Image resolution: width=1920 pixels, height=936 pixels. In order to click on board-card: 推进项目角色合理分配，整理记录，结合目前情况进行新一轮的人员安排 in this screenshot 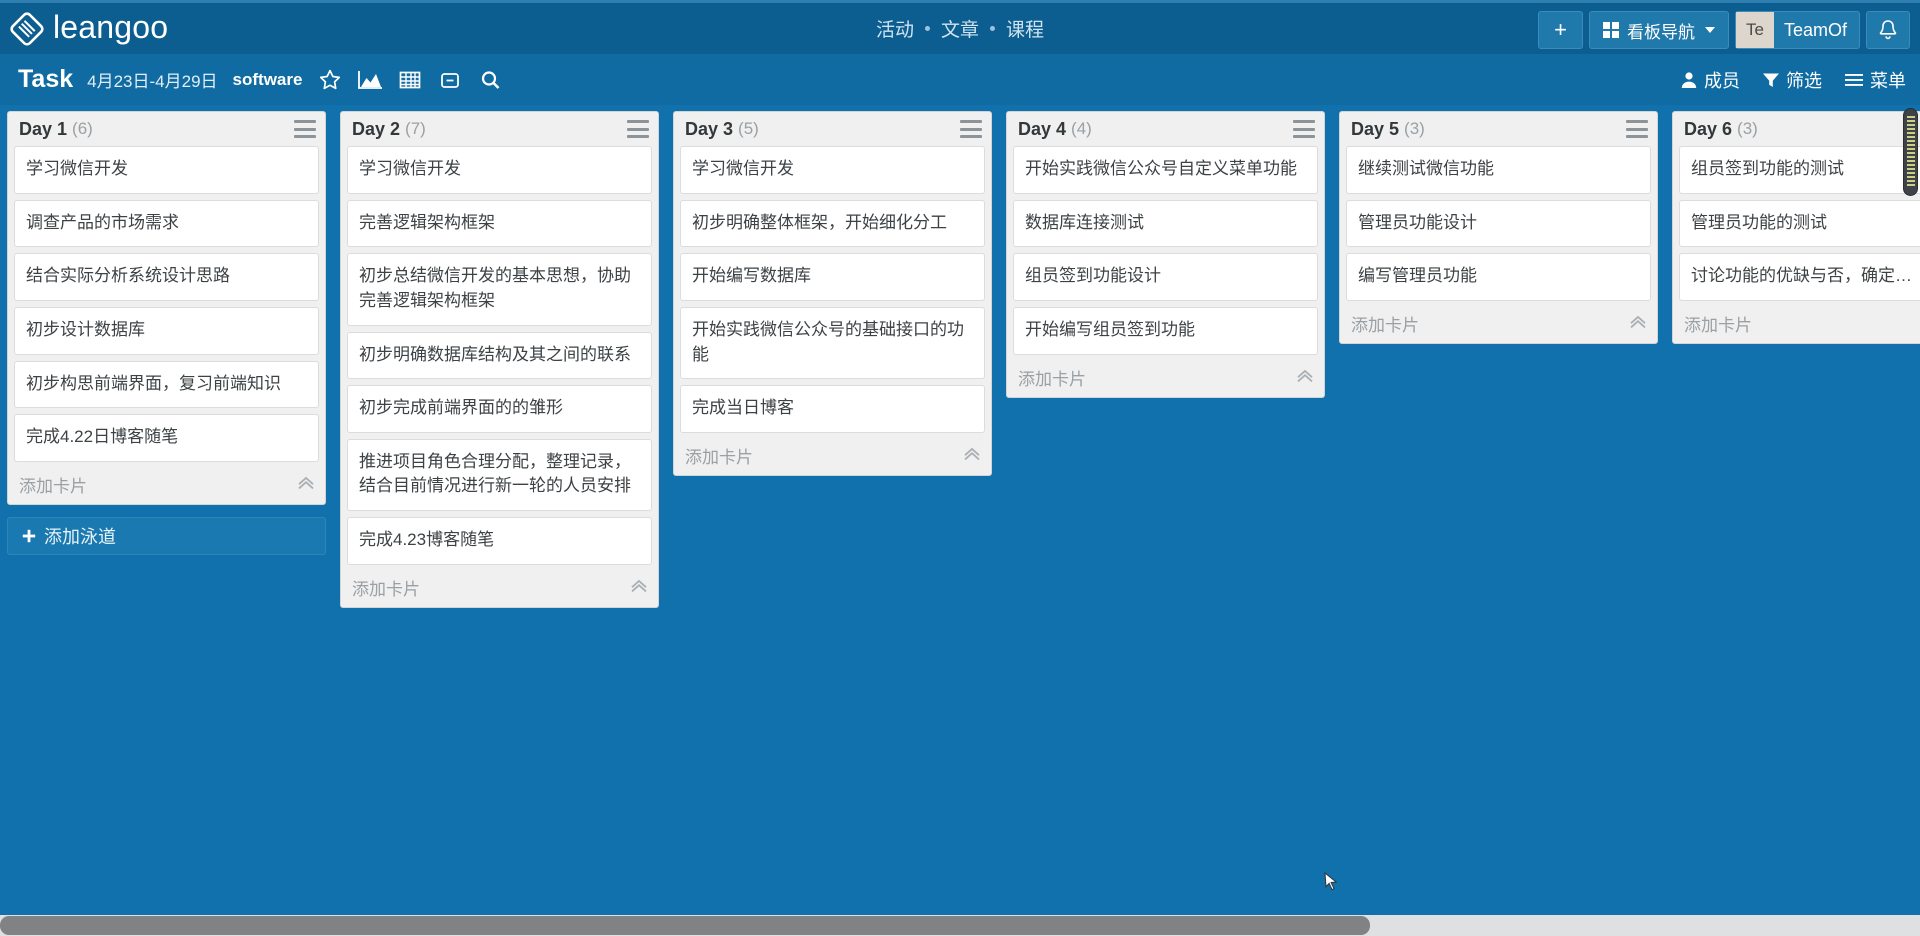, I will do `click(499, 475)`.